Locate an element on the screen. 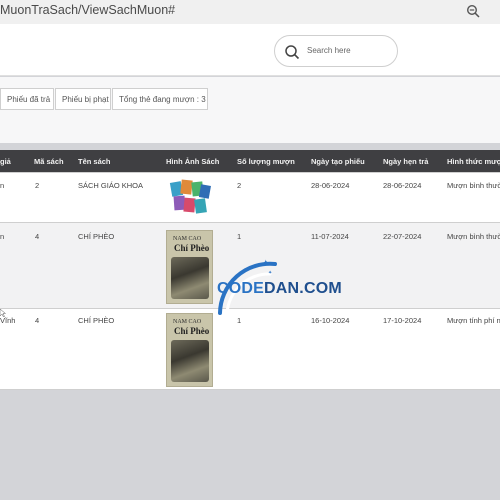  col-image: Hình Ảnh Sách is located at coordinates (193, 161).